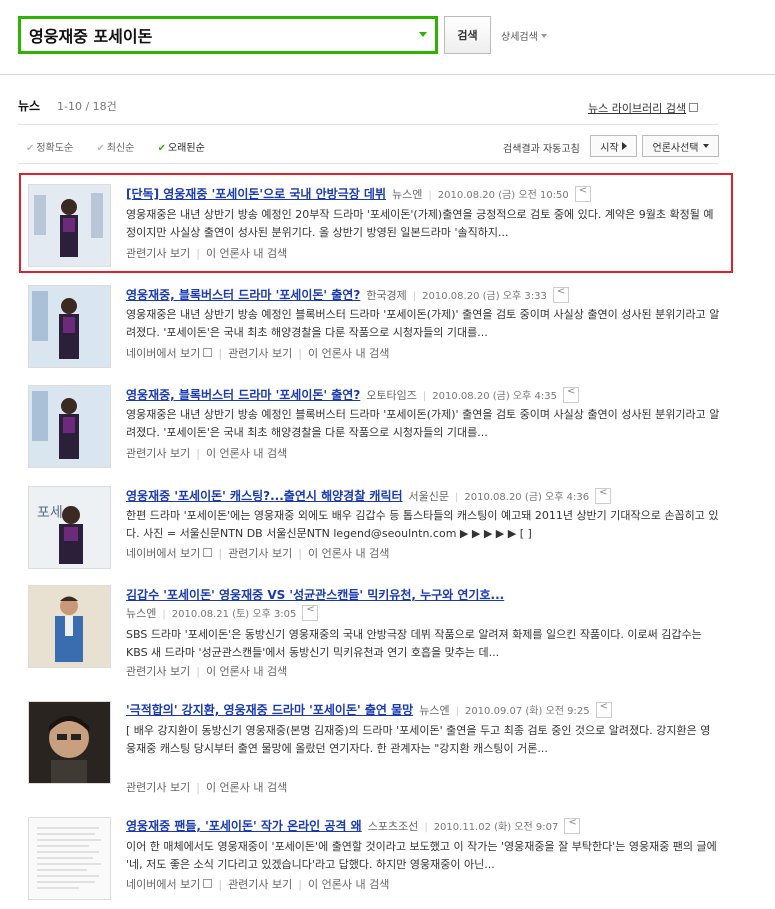 This screenshot has width=775, height=909. I want to click on autocomplete-arrow-icon, so click(423, 34).